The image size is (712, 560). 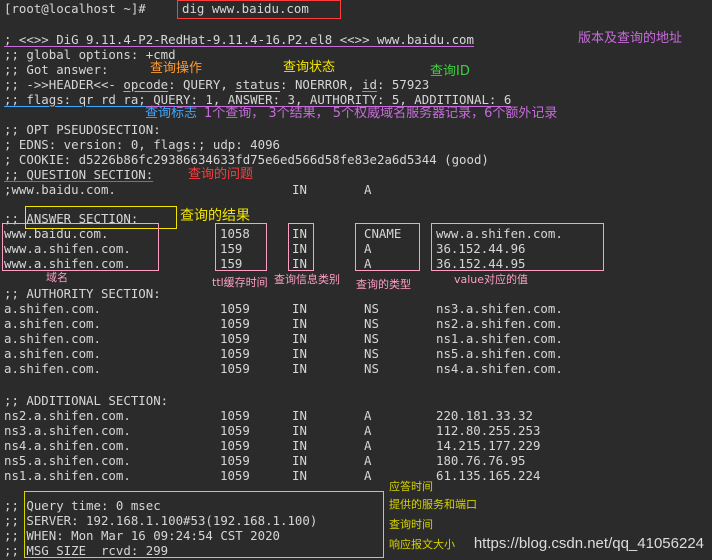 What do you see at coordinates (630, 38) in the screenshot?
I see `annotation-version: 版本及查询的地址` at bounding box center [630, 38].